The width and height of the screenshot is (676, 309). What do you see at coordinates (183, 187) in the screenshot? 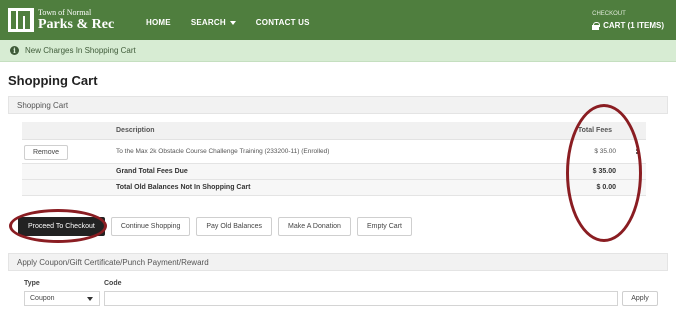
I see `old-balances-label: Total Old Balances Not In Shopping Cart` at bounding box center [183, 187].